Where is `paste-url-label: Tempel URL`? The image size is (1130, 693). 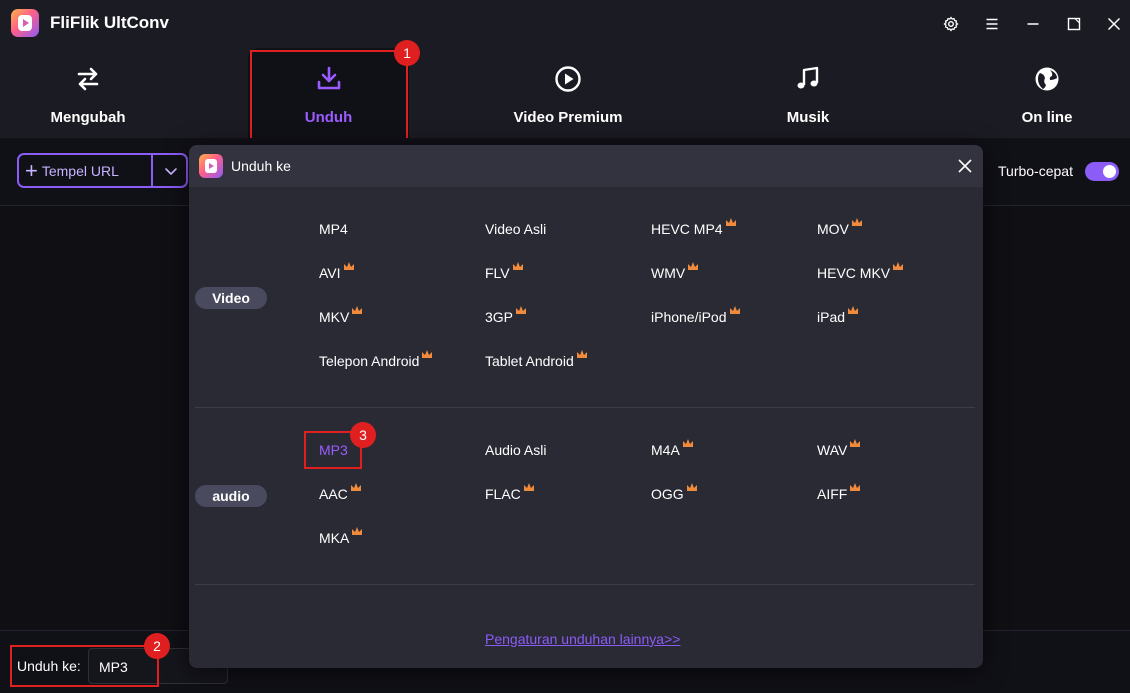 paste-url-label: Tempel URL is located at coordinates (80, 170).